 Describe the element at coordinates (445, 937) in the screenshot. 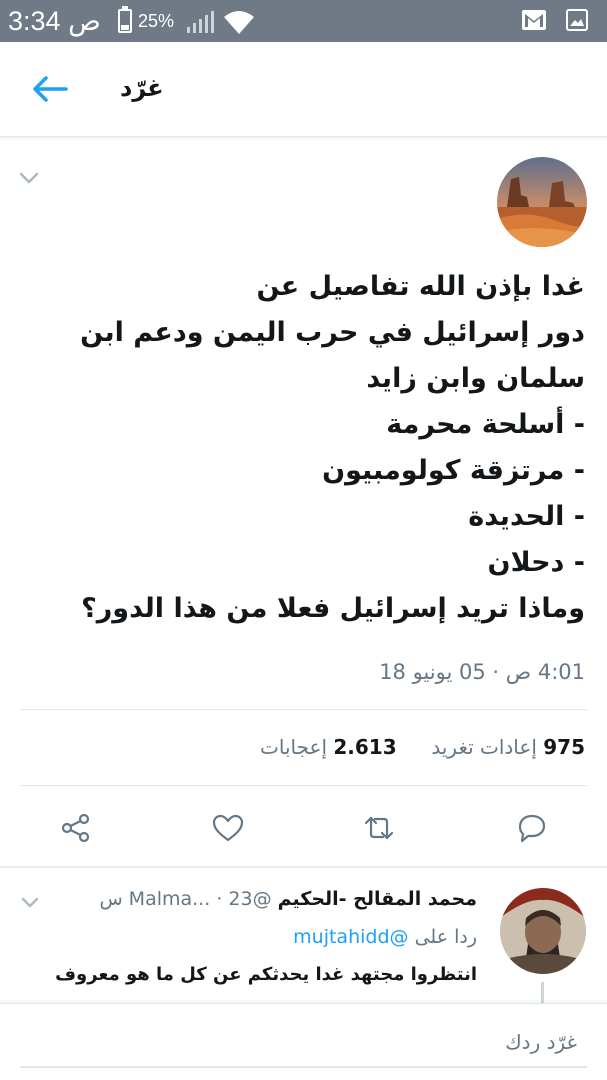

I see `replying-prefix: ردا على` at that location.